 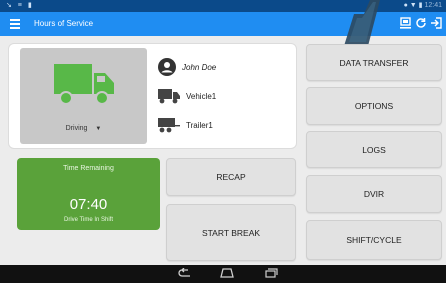 I want to click on vehicle-icon, so click(x=169, y=96).